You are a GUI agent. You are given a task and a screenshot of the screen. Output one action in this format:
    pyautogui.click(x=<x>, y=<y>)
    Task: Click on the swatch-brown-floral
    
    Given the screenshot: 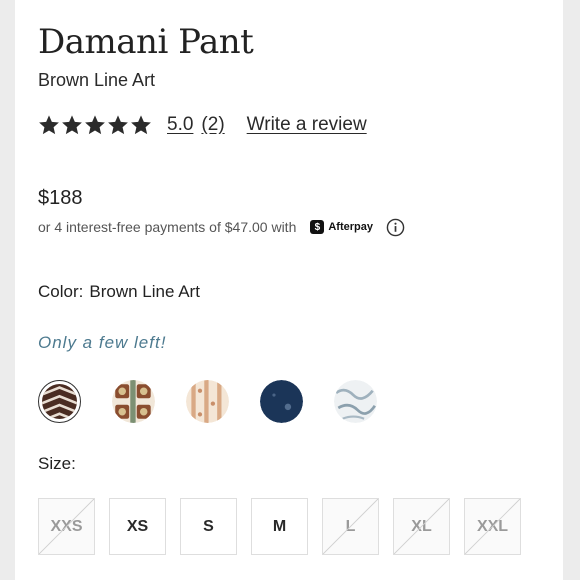 What is the action you would take?
    pyautogui.click(x=133, y=401)
    